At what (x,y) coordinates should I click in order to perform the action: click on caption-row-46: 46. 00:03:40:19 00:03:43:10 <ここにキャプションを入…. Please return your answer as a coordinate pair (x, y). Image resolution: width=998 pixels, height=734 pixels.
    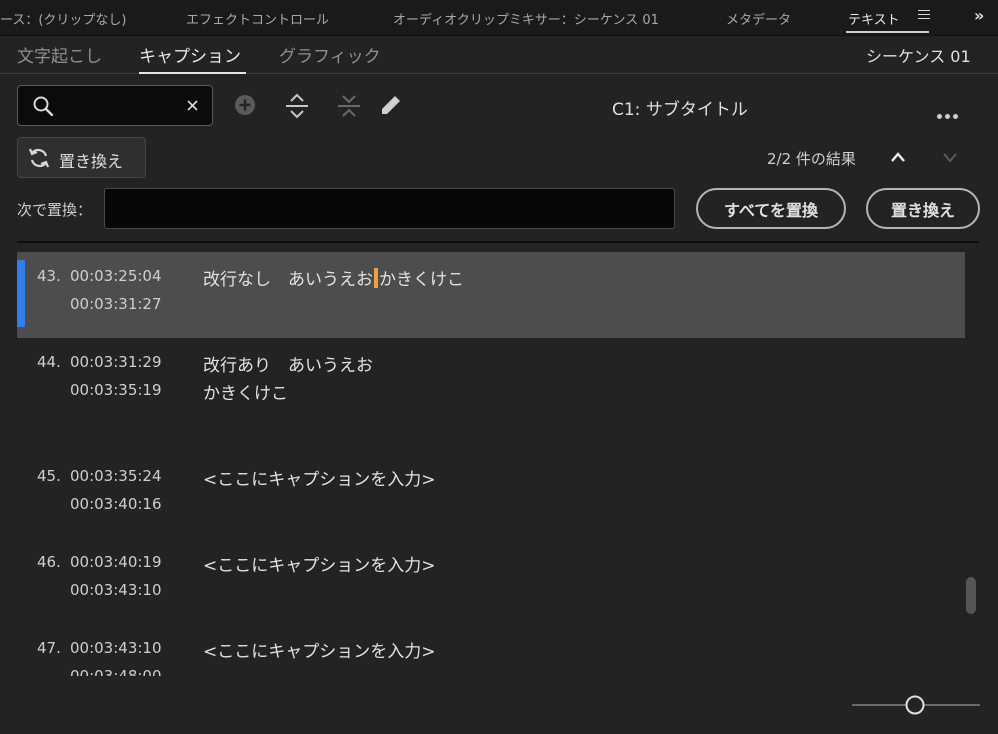
    Looking at the image, I should click on (491, 581).